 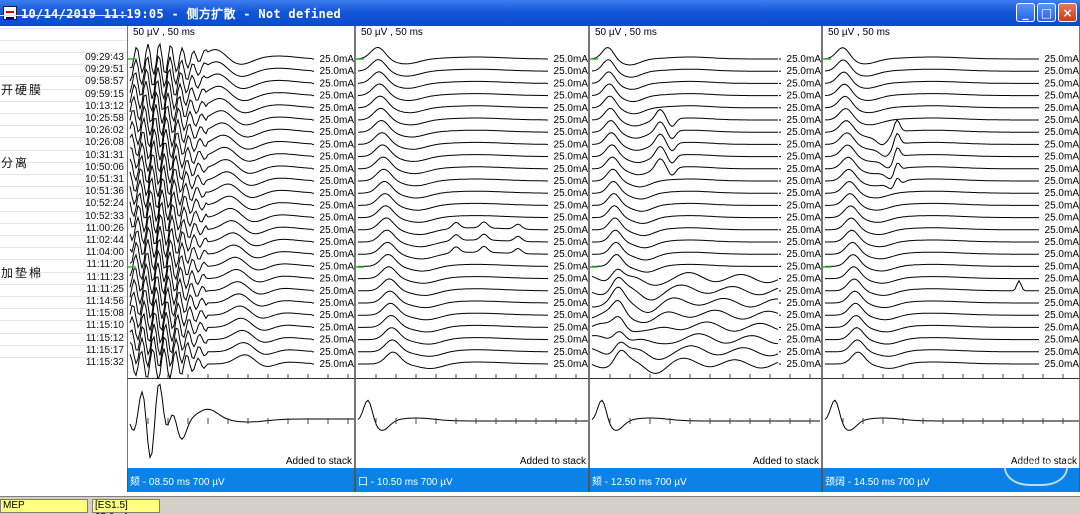 I want to click on log-row: 09:29:43, so click(x=63, y=58).